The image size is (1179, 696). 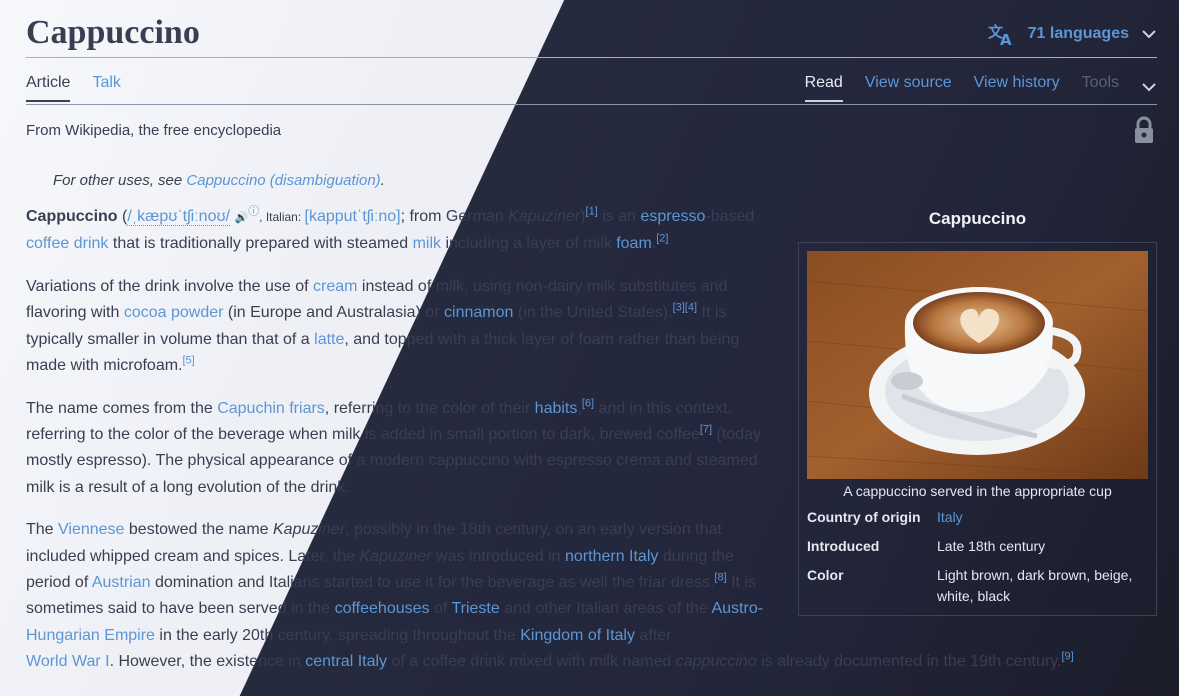 What do you see at coordinates (282, 217) in the screenshot?
I see `text: , Italian:` at bounding box center [282, 217].